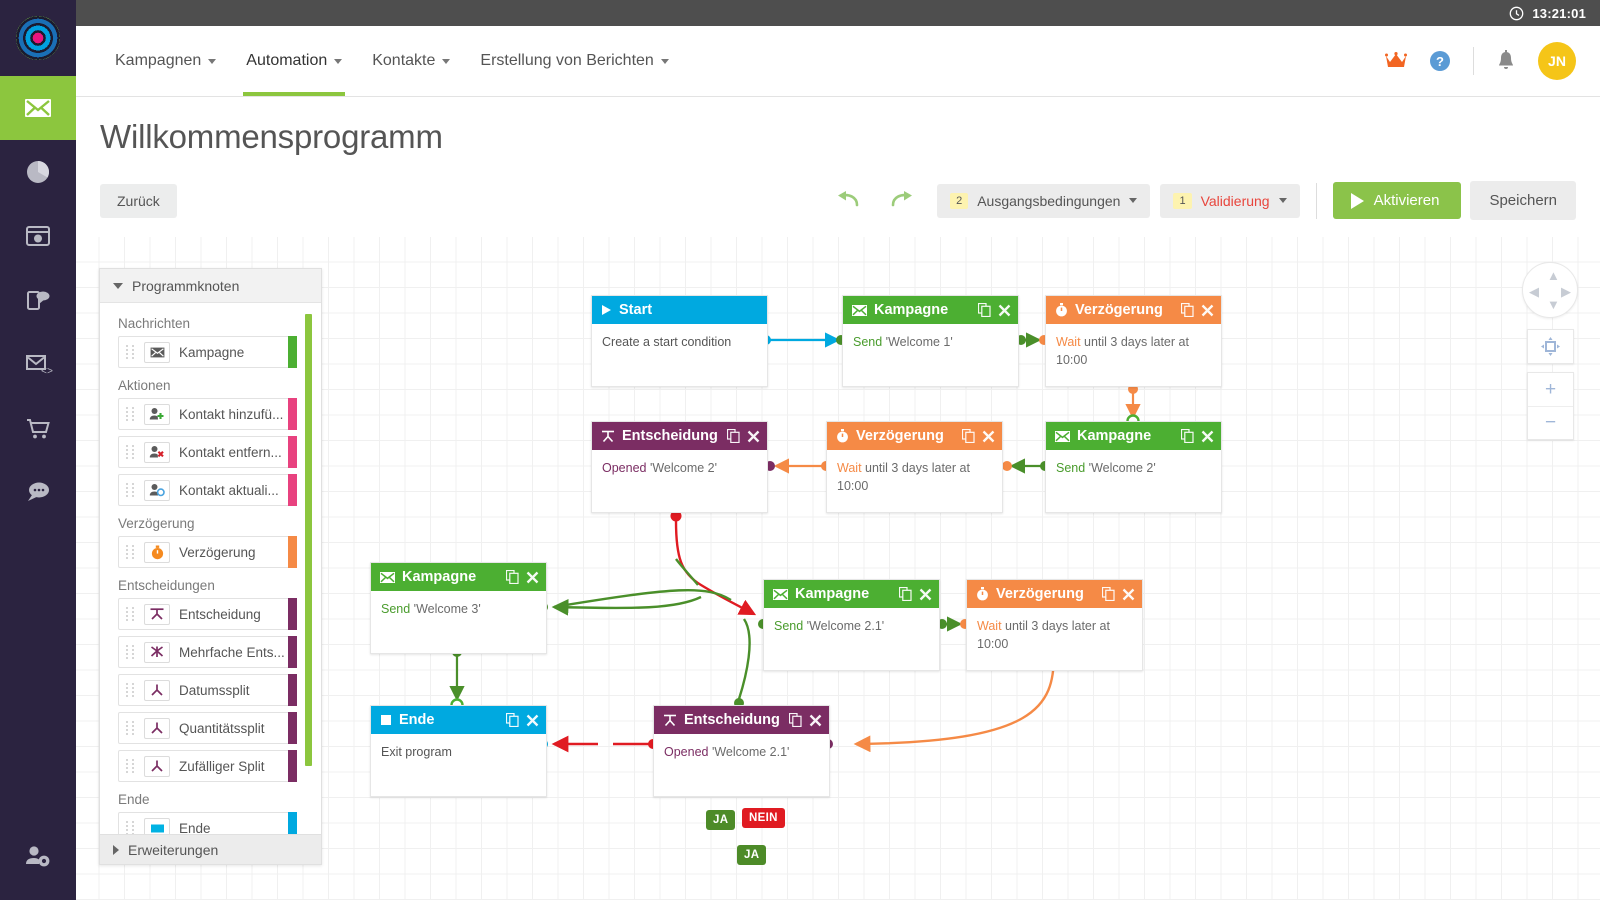 The width and height of the screenshot is (1600, 900). What do you see at coordinates (1550, 290) in the screenshot?
I see `canvas-pan-control: ▲ ◀ ▶ ▼` at bounding box center [1550, 290].